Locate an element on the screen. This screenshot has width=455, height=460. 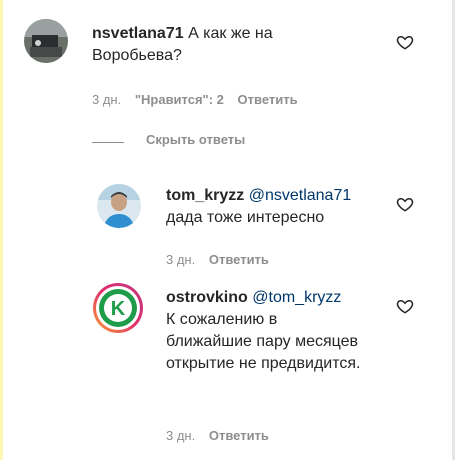
hide-replies-button: Скрыть ответы is located at coordinates (195, 139).